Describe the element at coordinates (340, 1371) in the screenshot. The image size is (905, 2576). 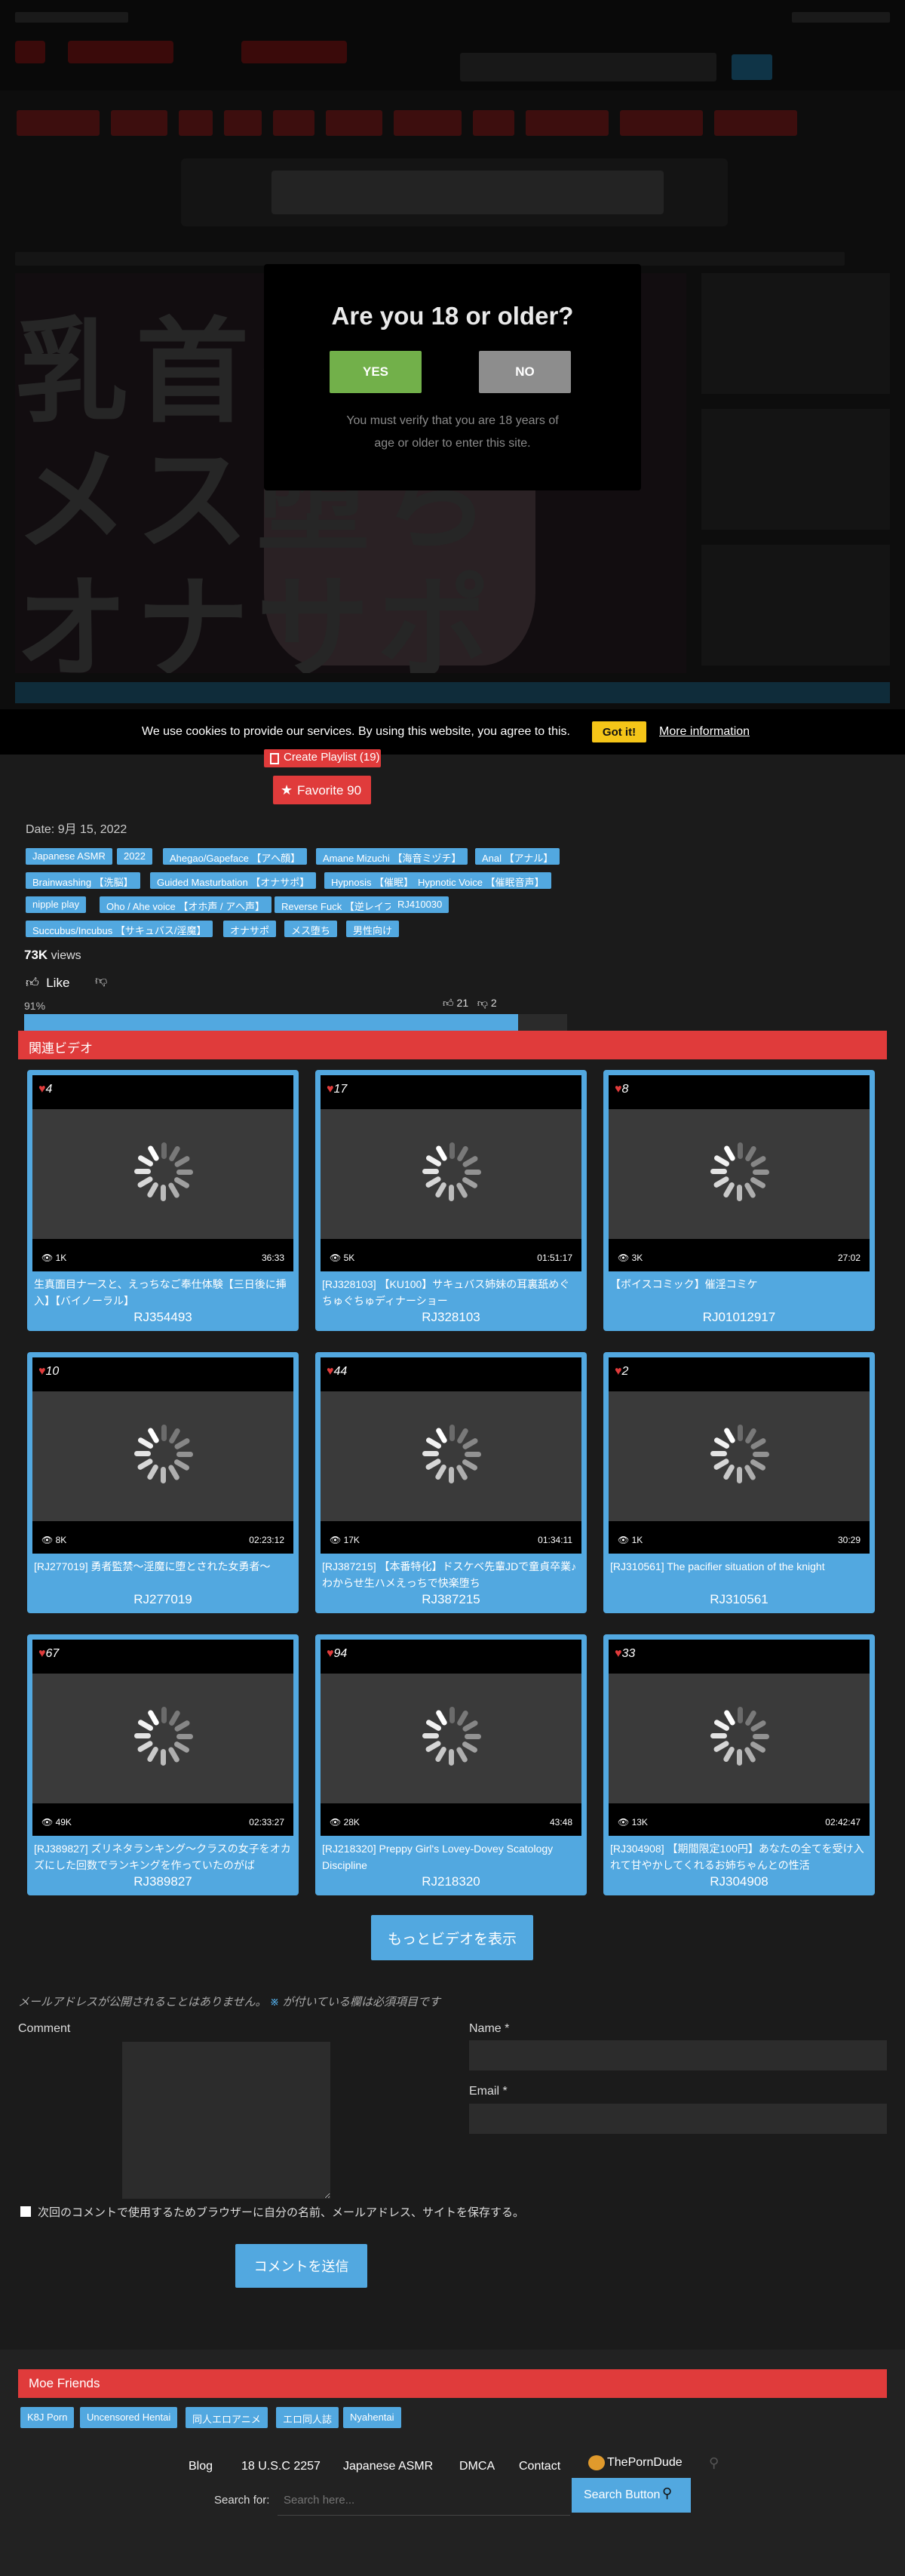
I see `favorites-count: 44` at that location.